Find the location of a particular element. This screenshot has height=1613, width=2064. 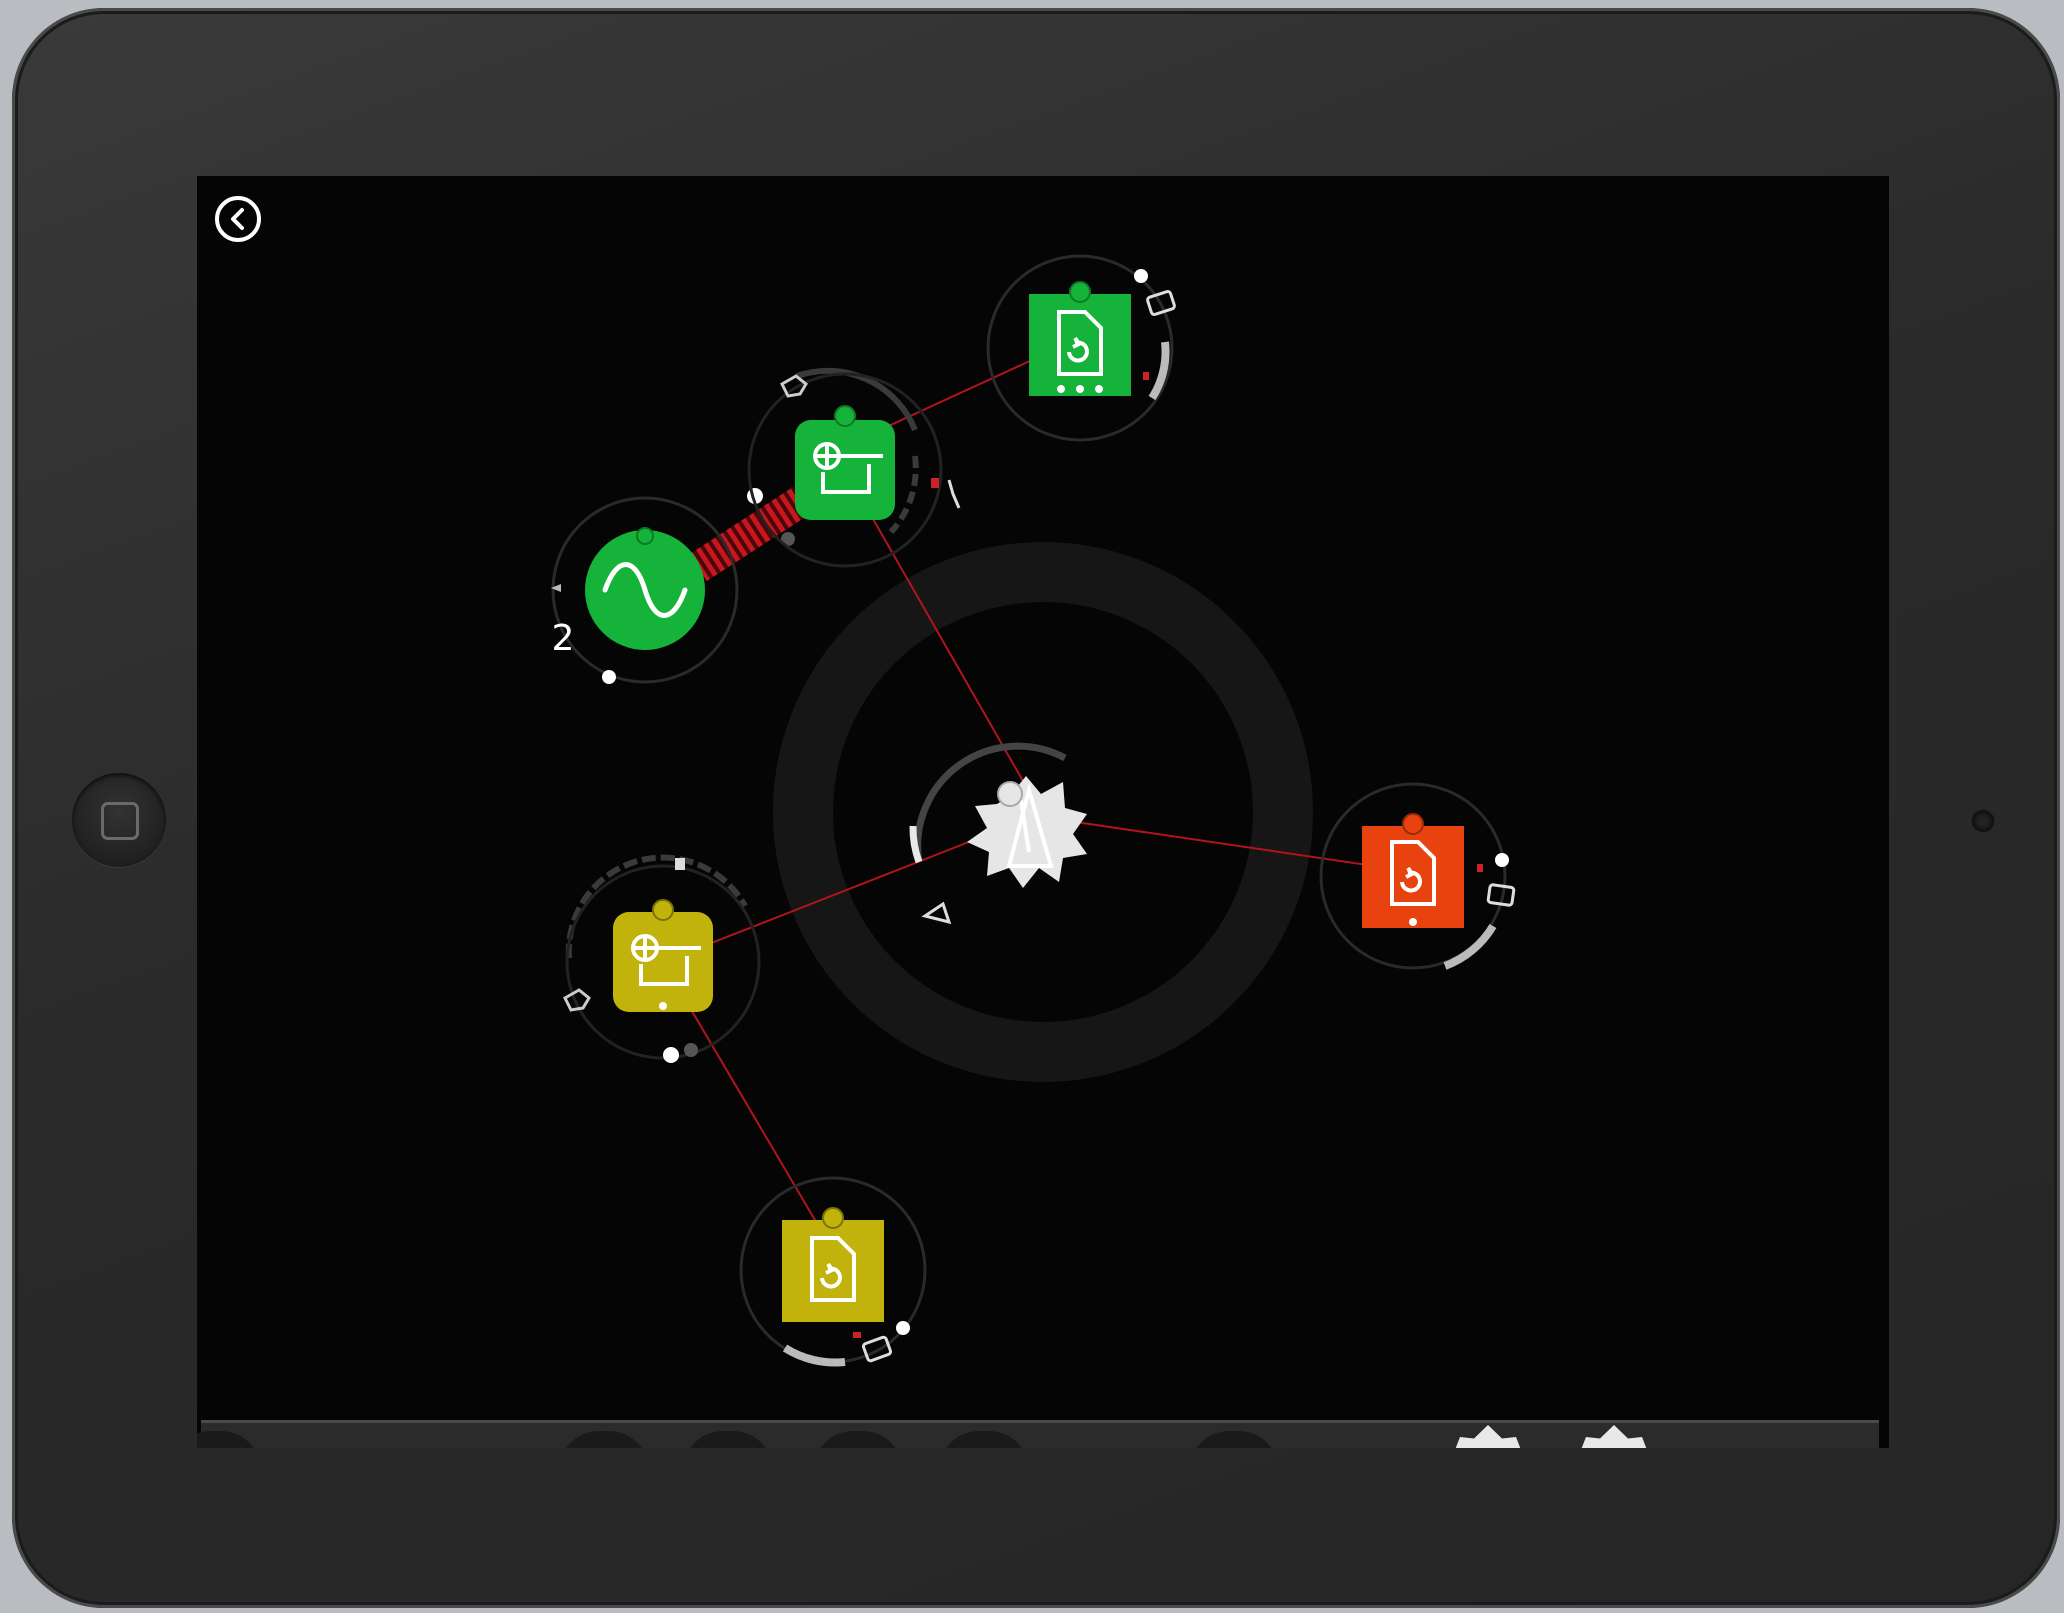

camera-icon is located at coordinates (877, 1349).